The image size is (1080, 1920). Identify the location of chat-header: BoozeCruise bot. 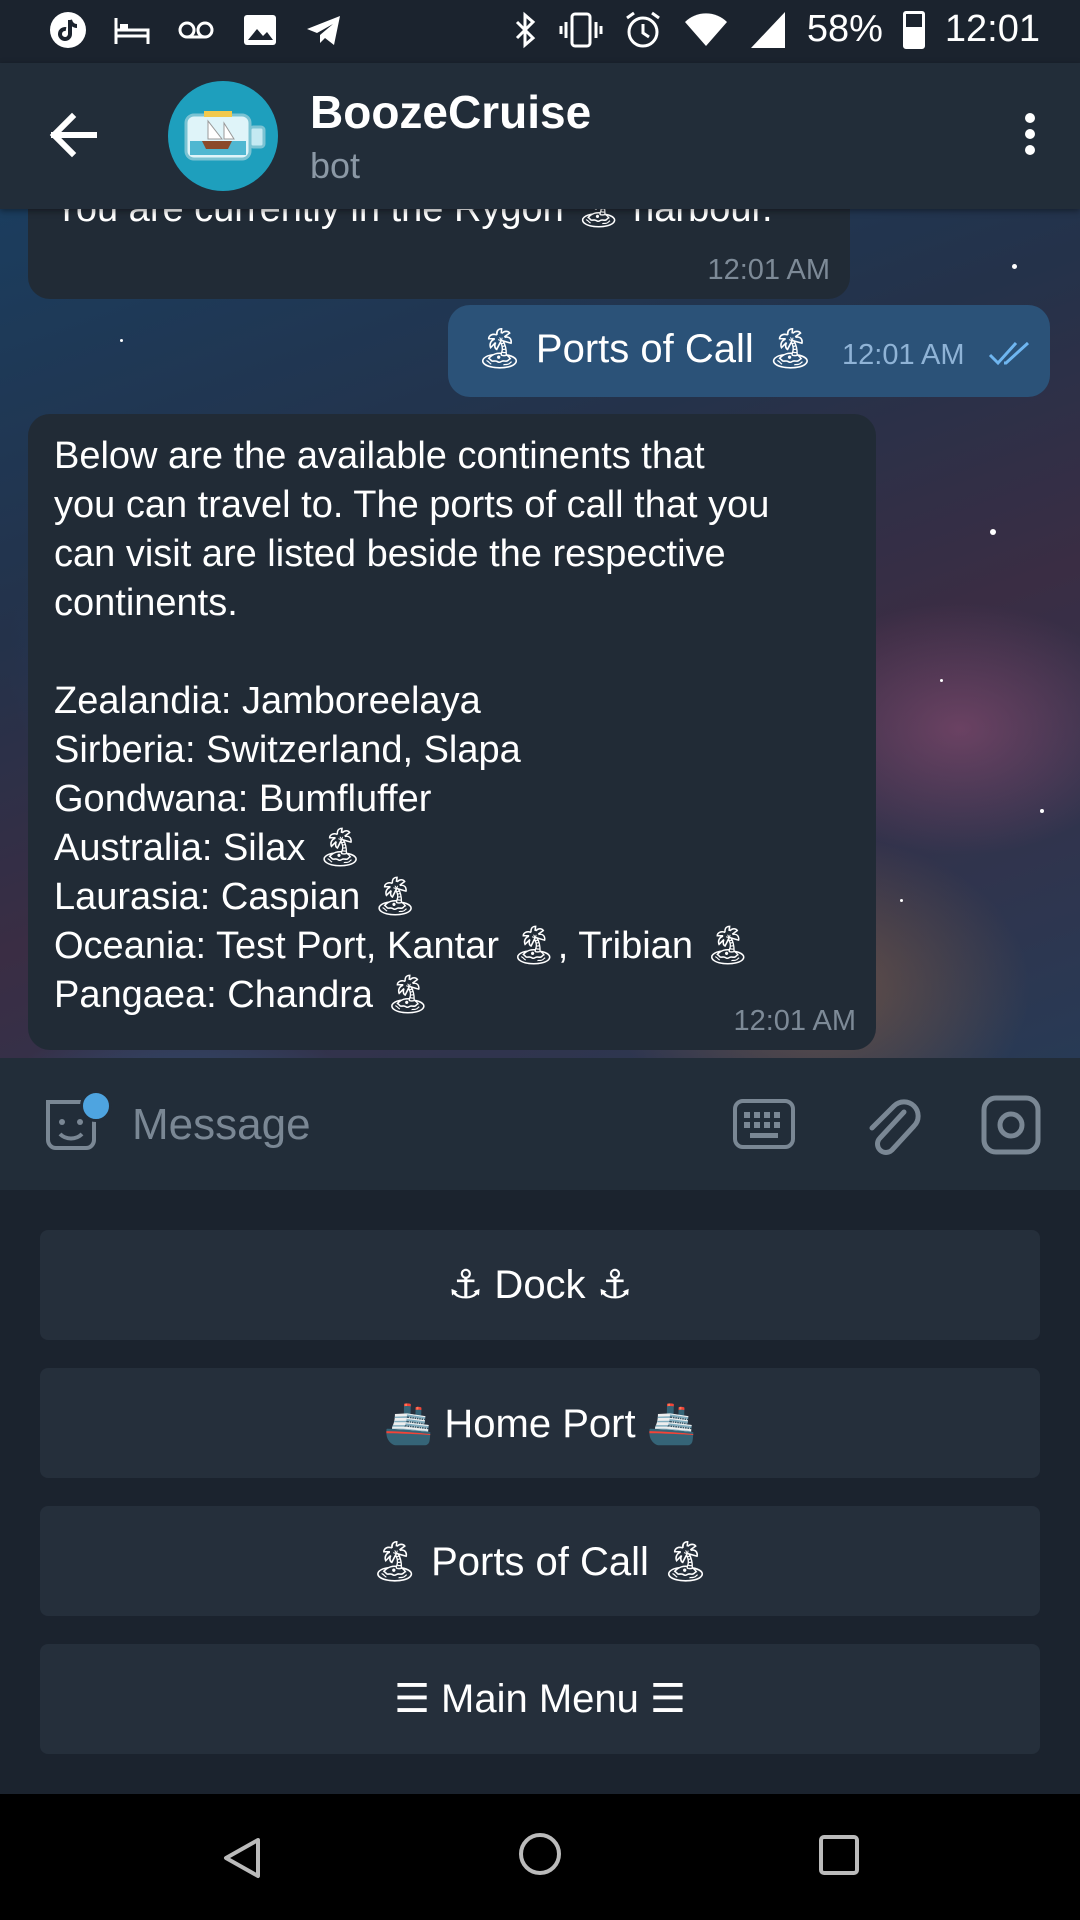
(540, 136).